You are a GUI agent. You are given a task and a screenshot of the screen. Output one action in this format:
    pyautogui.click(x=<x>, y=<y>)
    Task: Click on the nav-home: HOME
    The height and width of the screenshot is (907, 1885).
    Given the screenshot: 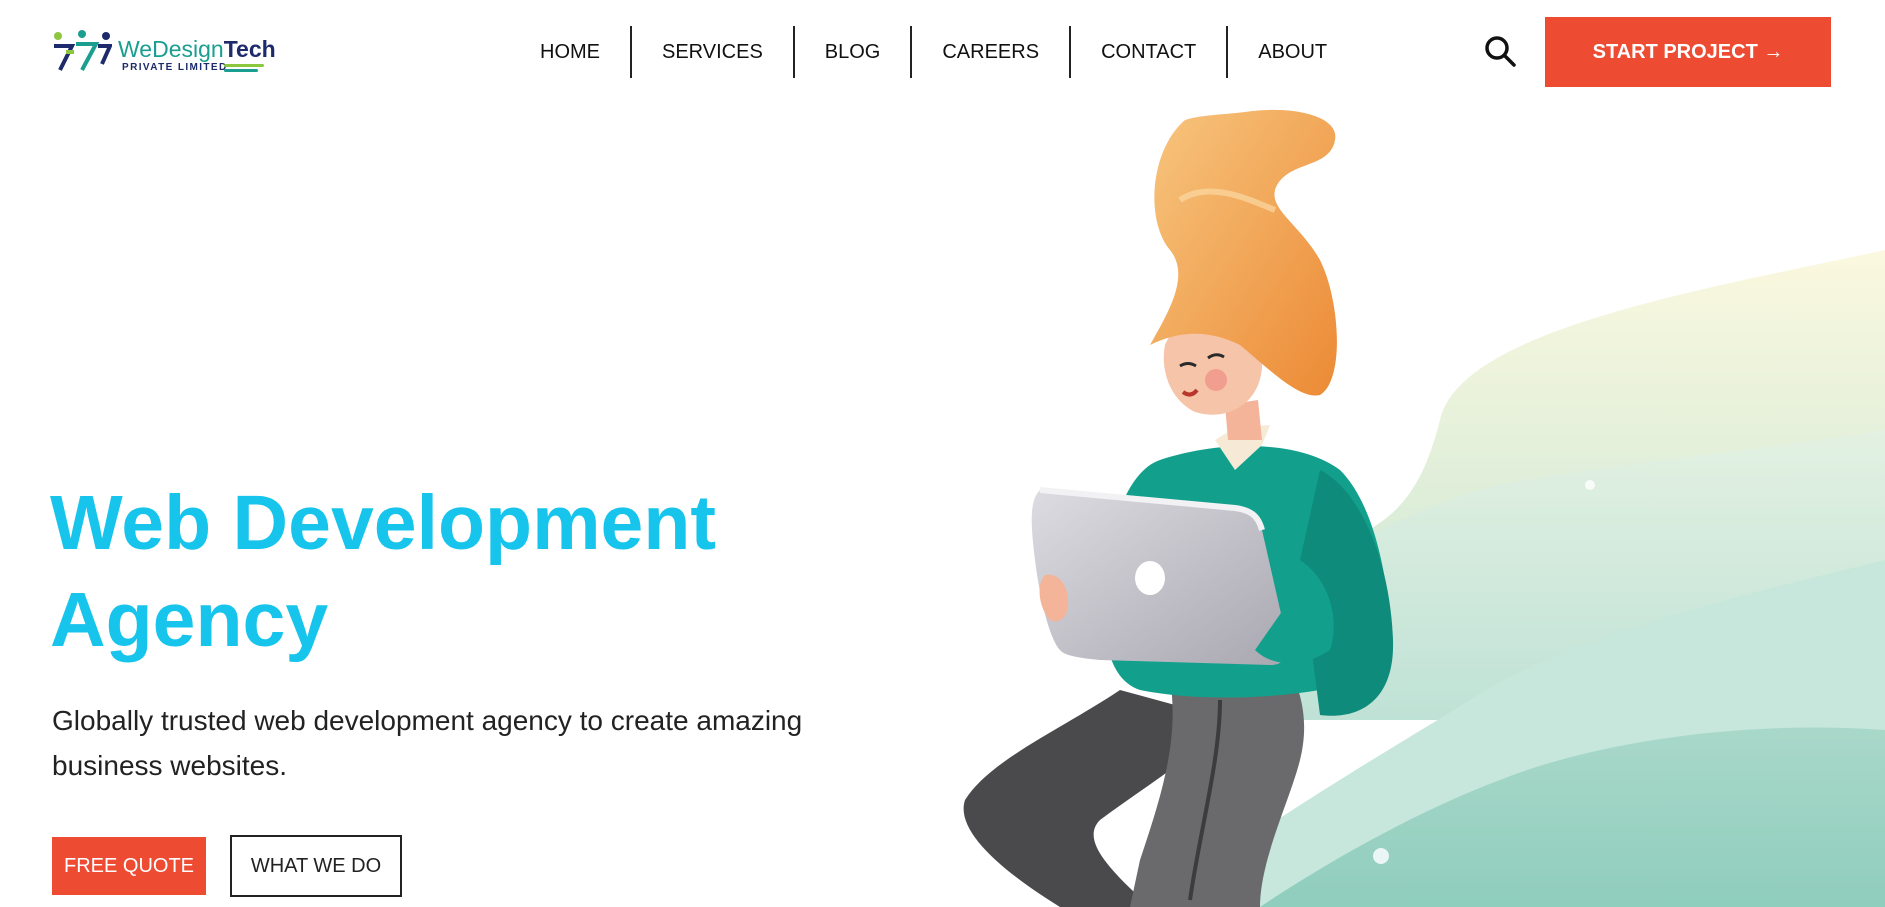 What is the action you would take?
    pyautogui.click(x=570, y=52)
    